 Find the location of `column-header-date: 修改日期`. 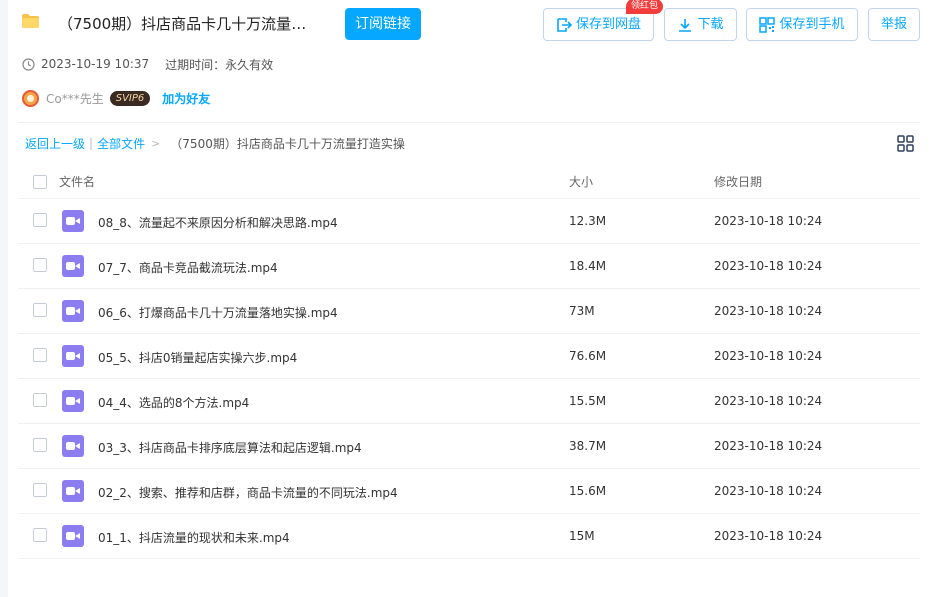

column-header-date: 修改日期 is located at coordinates (738, 181).